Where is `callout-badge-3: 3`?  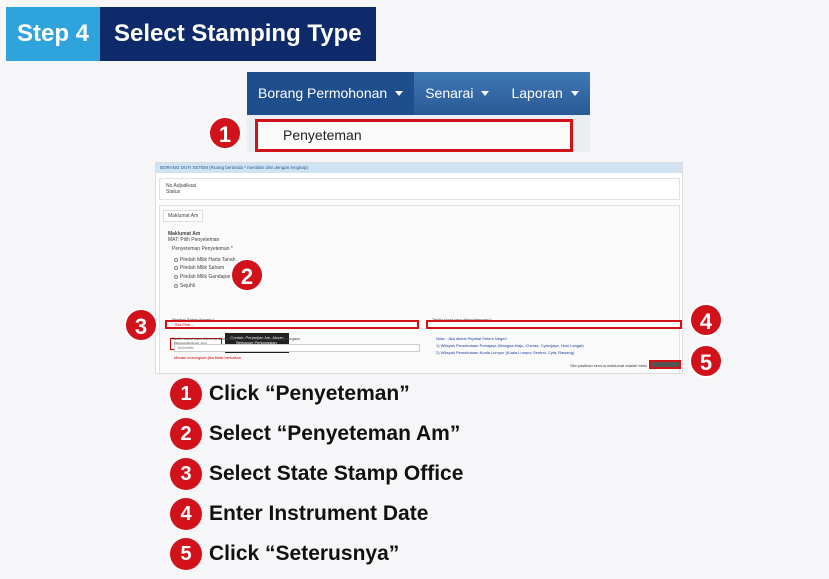 callout-badge-3: 3 is located at coordinates (141, 325).